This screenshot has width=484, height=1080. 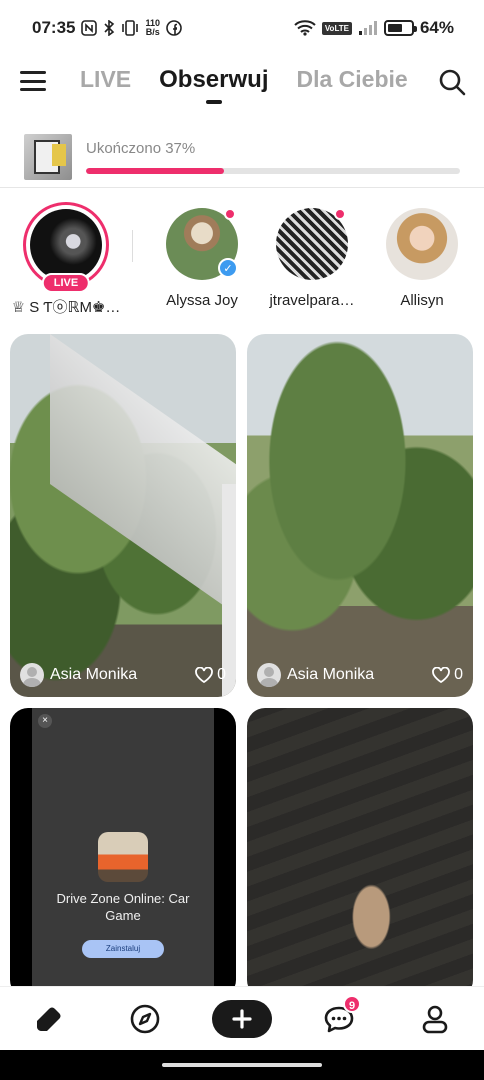 What do you see at coordinates (105, 79) in the screenshot?
I see `tab-live: LIVE` at bounding box center [105, 79].